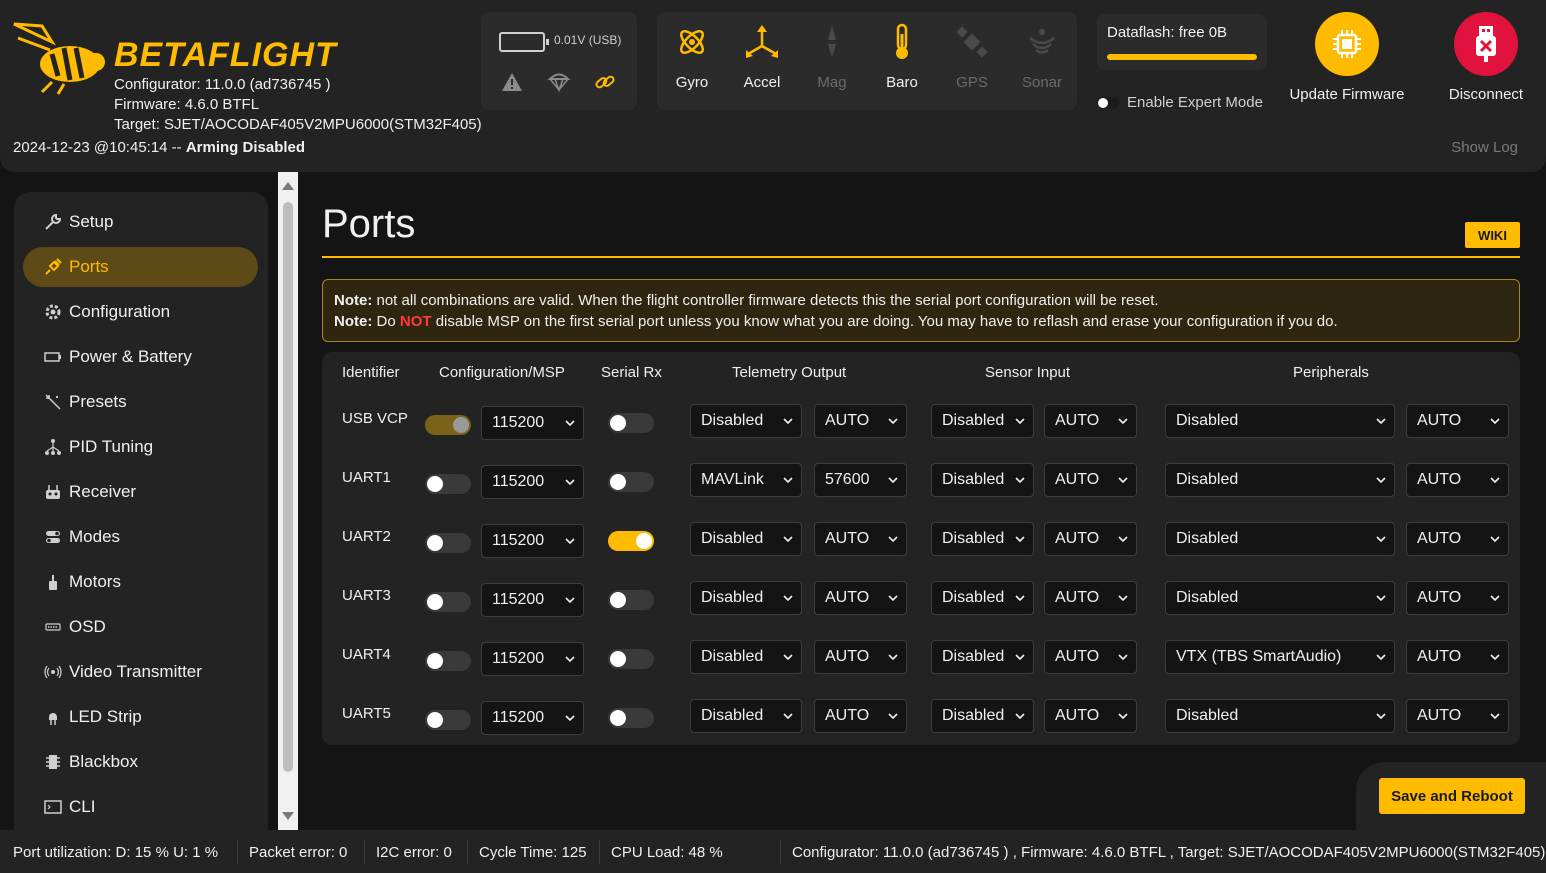  Describe the element at coordinates (140, 402) in the screenshot. I see `sidebar-item-presets: Presets` at that location.